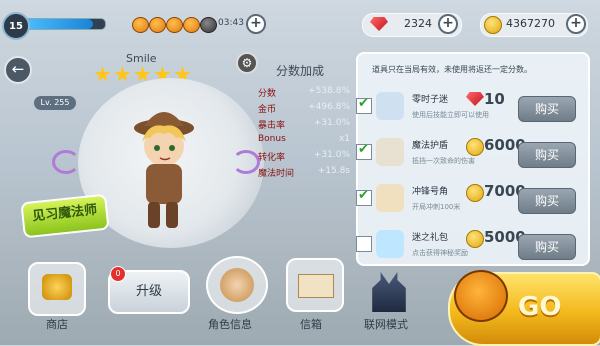  What do you see at coordinates (540, 307) in the screenshot?
I see `go-label: GO` at bounding box center [540, 307].